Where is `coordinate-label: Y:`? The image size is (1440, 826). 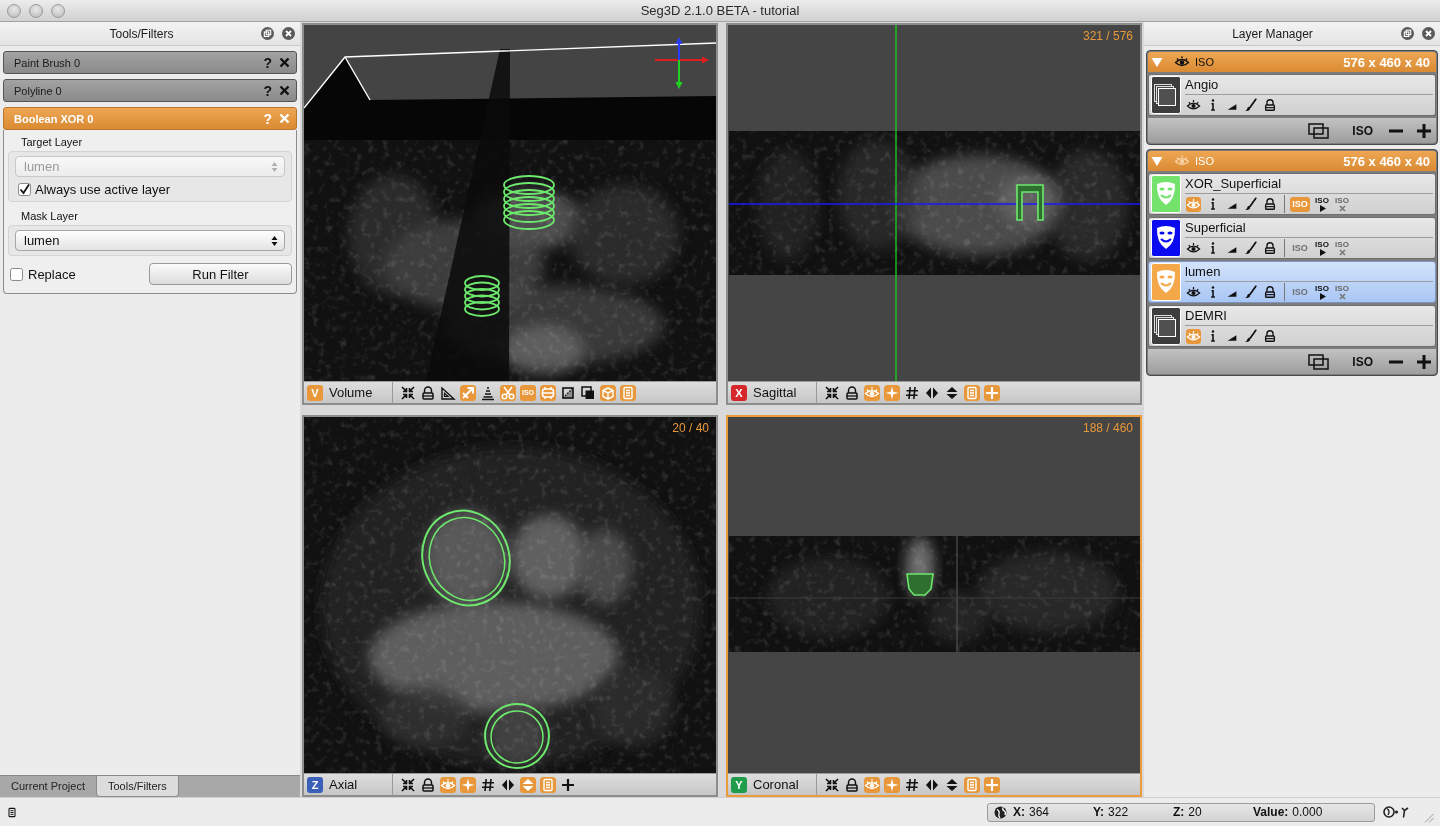
coordinate-label: Y: is located at coordinates (1099, 812).